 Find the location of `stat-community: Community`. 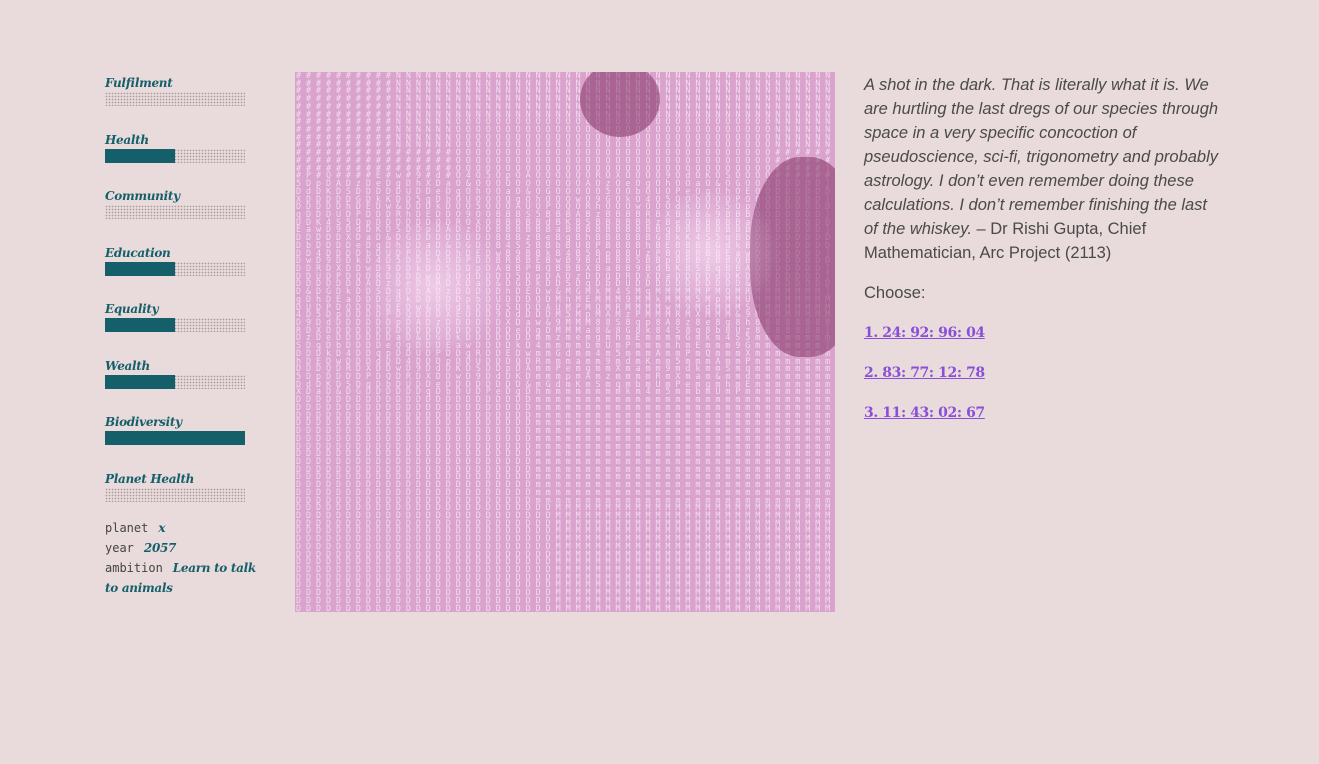

stat-community: Community is located at coordinates (185, 216).